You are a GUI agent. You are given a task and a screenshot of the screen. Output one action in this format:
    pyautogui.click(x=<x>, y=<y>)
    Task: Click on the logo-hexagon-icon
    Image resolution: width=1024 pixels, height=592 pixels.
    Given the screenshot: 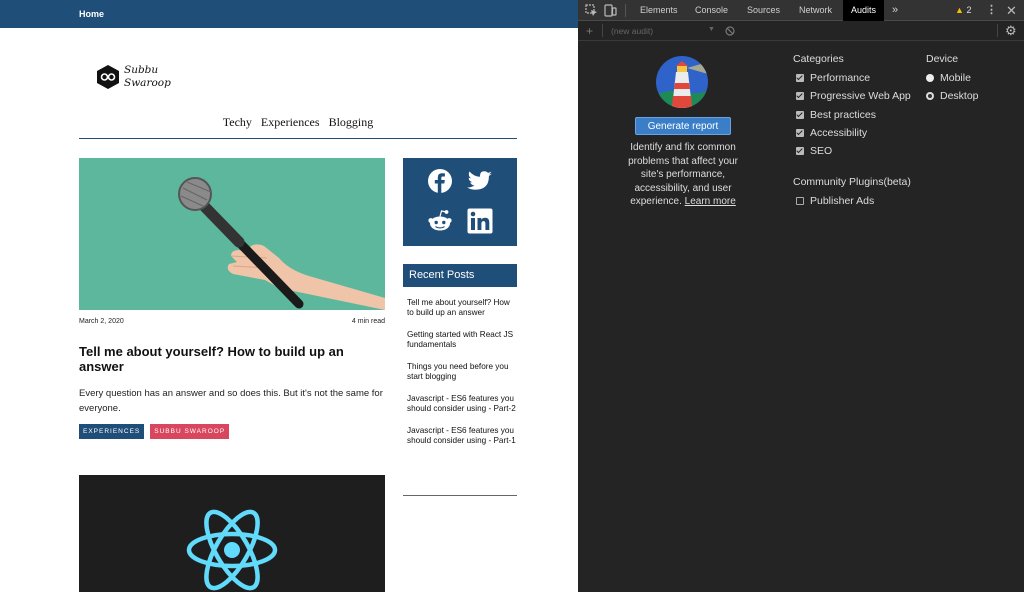 What is the action you would take?
    pyautogui.click(x=108, y=77)
    